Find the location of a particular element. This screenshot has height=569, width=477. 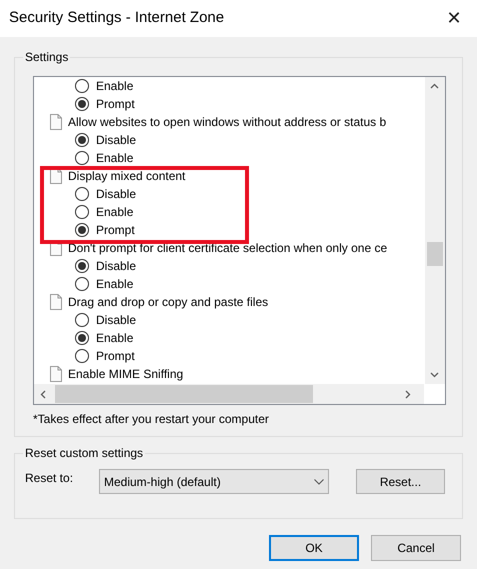

cancel-button: Cancel is located at coordinates (416, 548).